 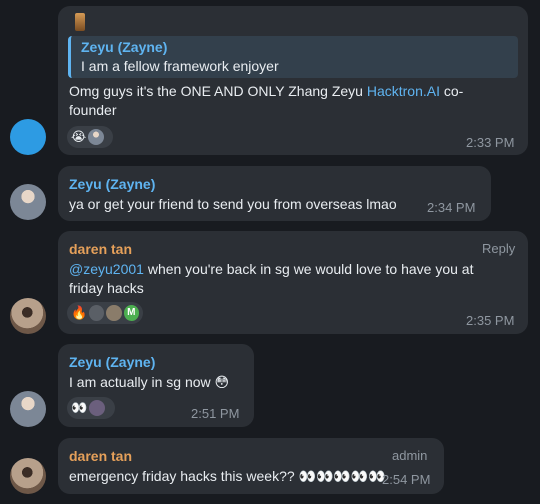 I want to click on reaction-chip: 🔥 M, so click(x=105, y=313).